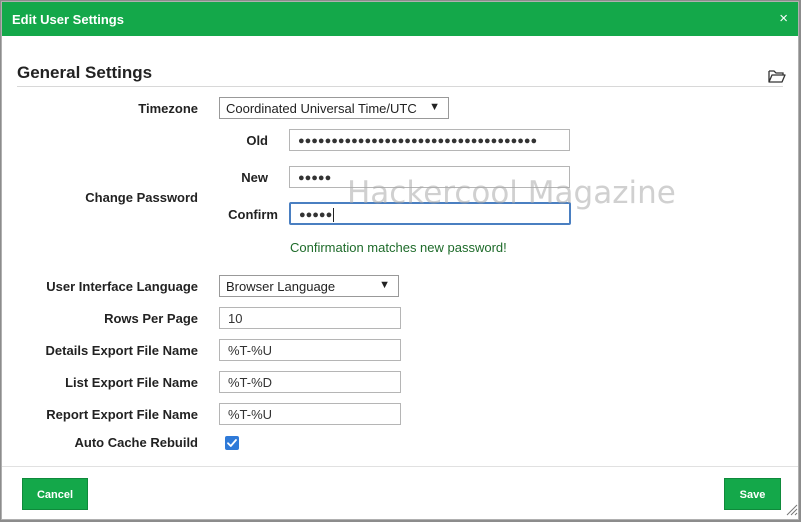  What do you see at coordinates (790, 509) in the screenshot?
I see `resize-grip-icon` at bounding box center [790, 509].